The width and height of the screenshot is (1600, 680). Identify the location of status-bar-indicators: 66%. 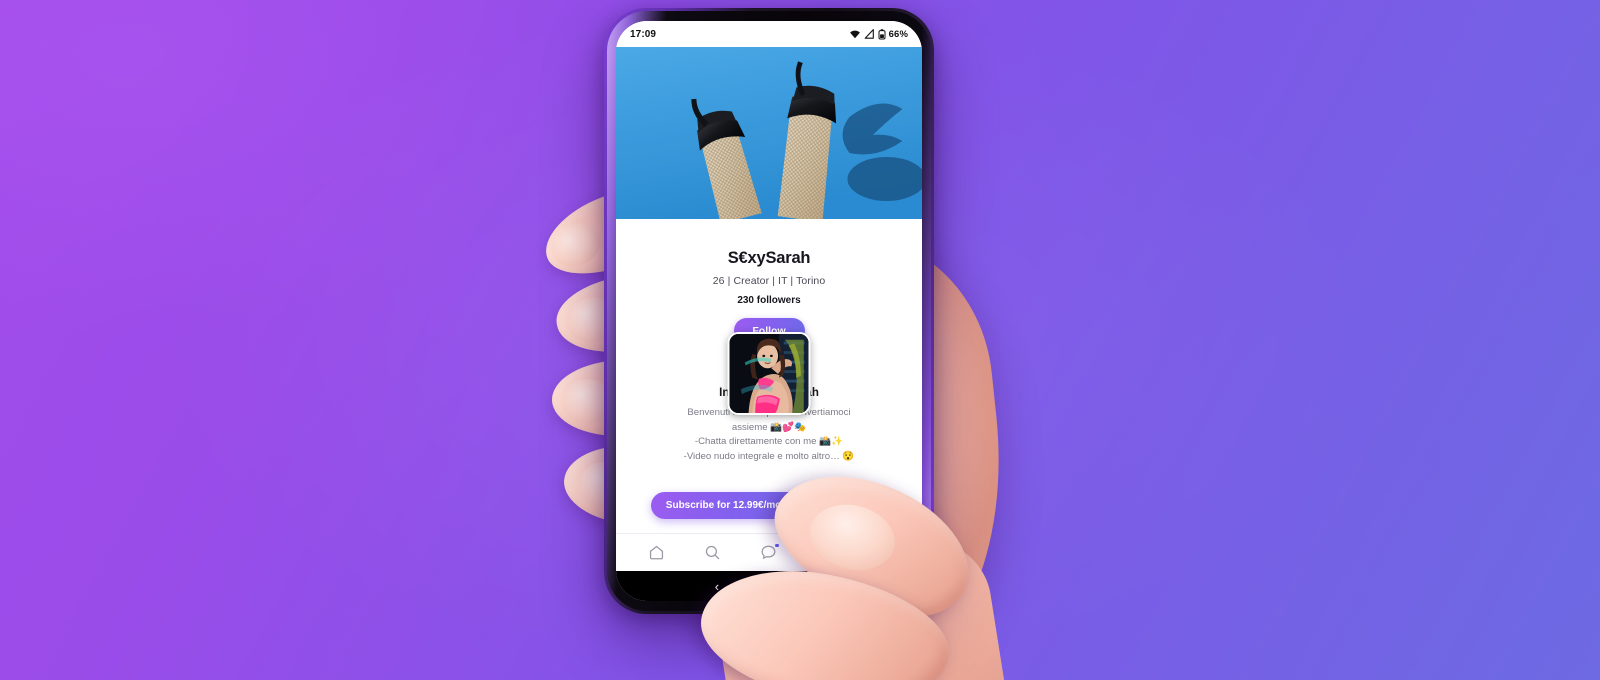
(878, 34).